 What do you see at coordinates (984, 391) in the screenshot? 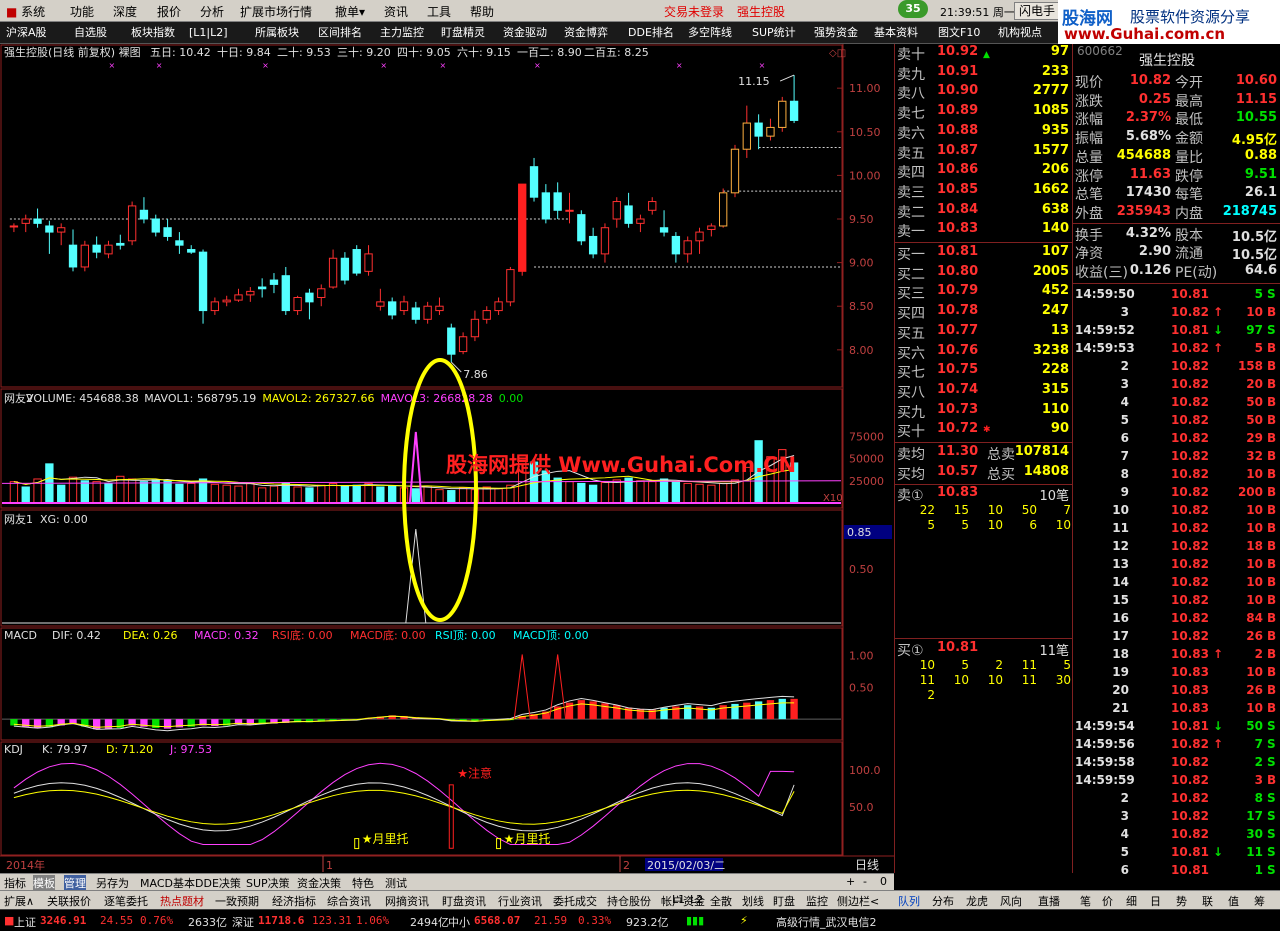
I see `buy-level-7: 买八 10.74 315` at bounding box center [984, 391].